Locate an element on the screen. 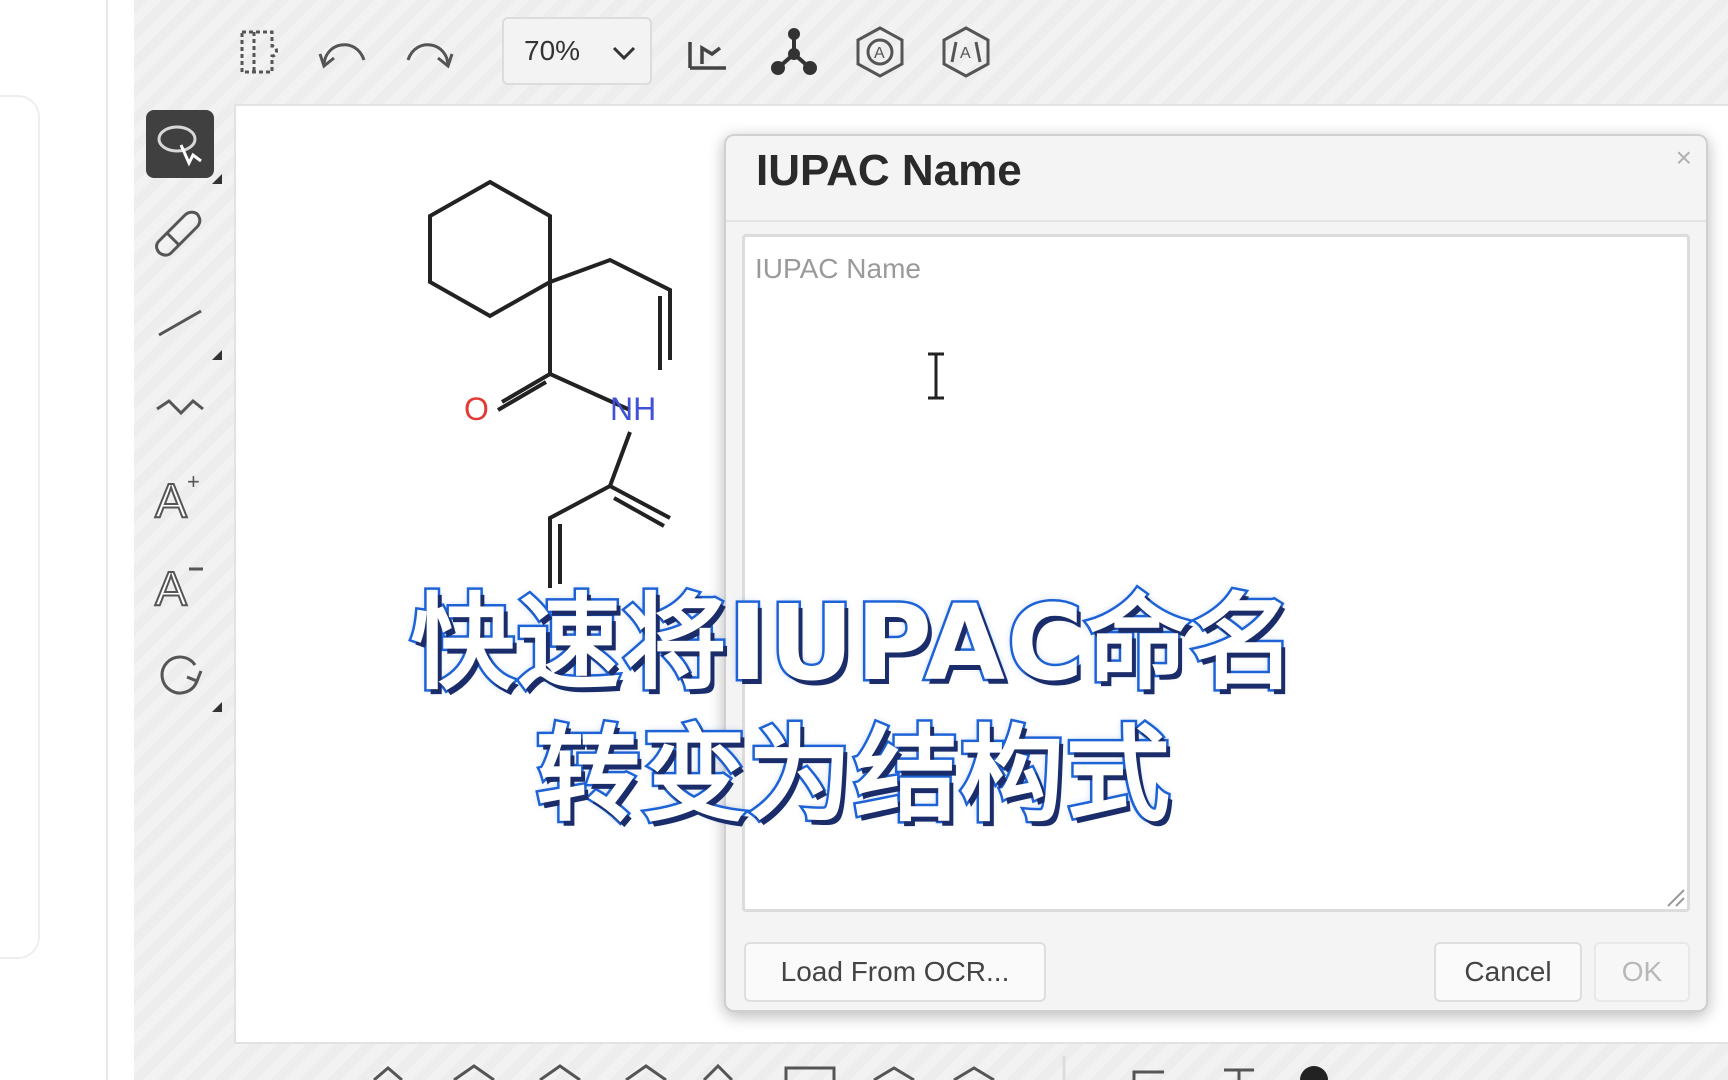 Image resolution: width=1728 pixels, height=1080 pixels. top-toolbar: 70% A A is located at coordinates (931, 50).